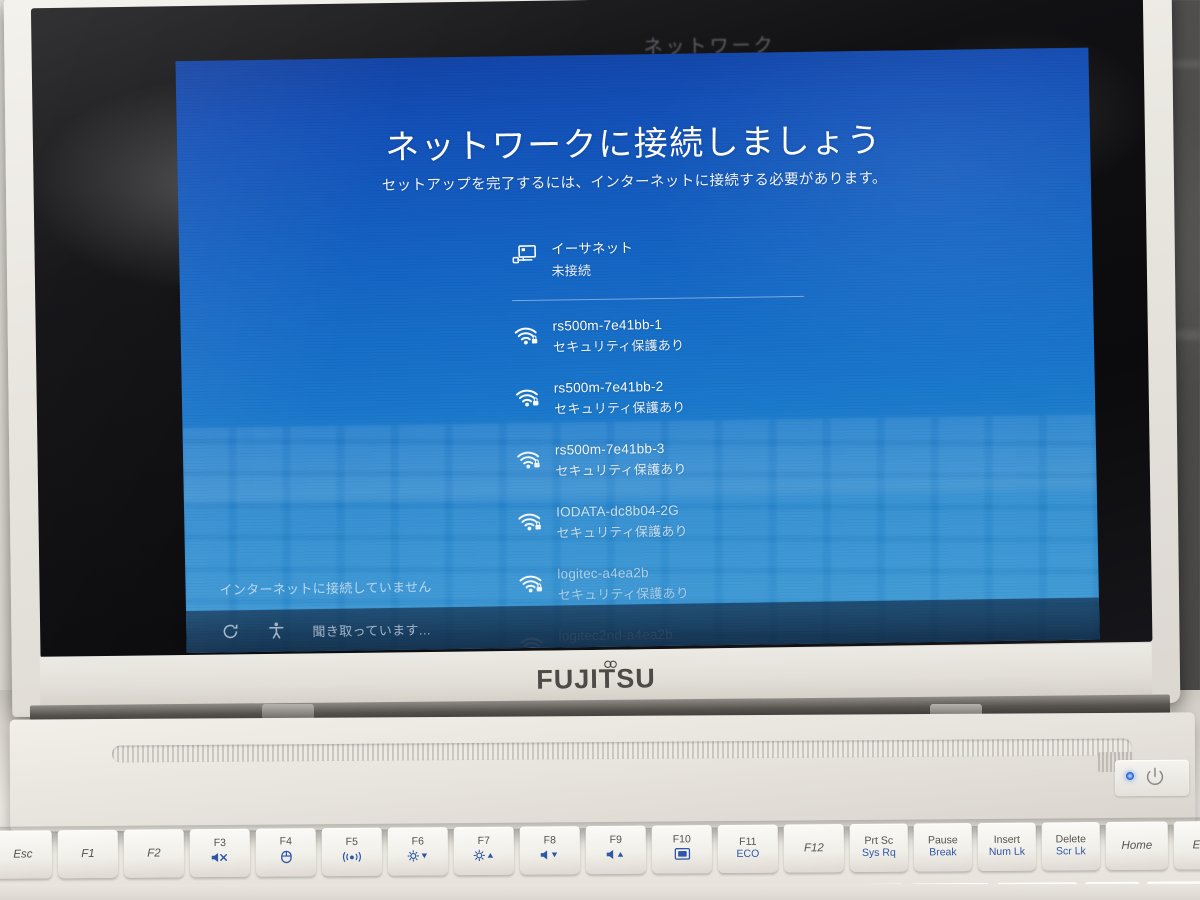 This screenshot has height=900, width=1200. I want to click on key-f8: F8, so click(550, 850).